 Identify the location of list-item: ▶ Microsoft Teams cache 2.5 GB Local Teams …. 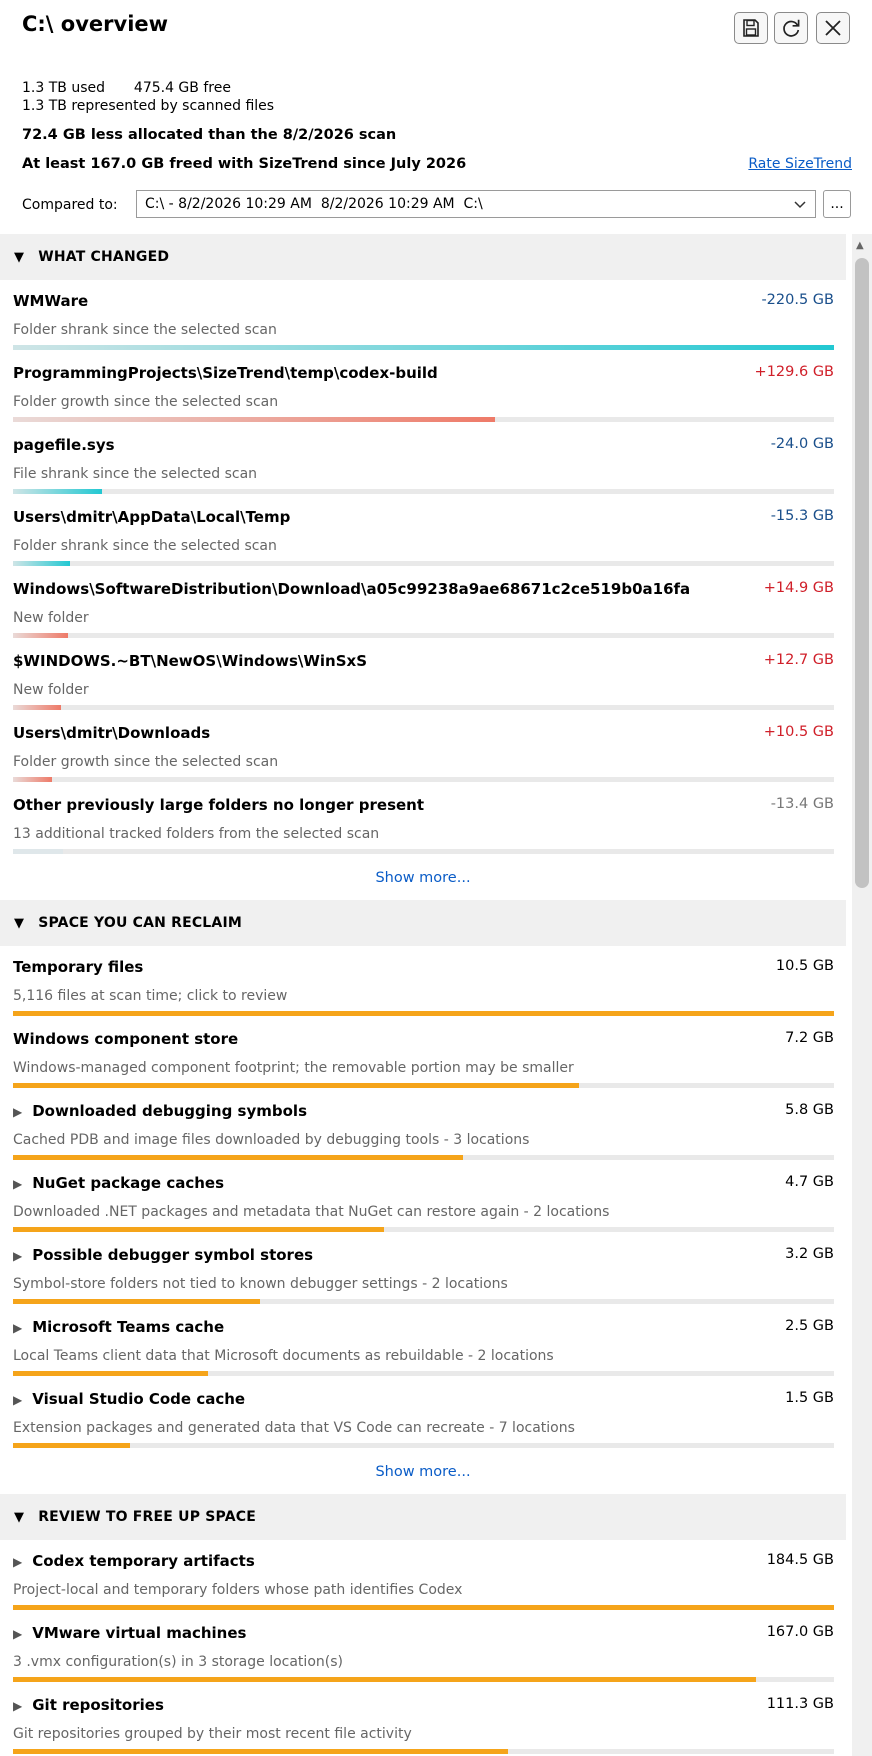
(423, 1342).